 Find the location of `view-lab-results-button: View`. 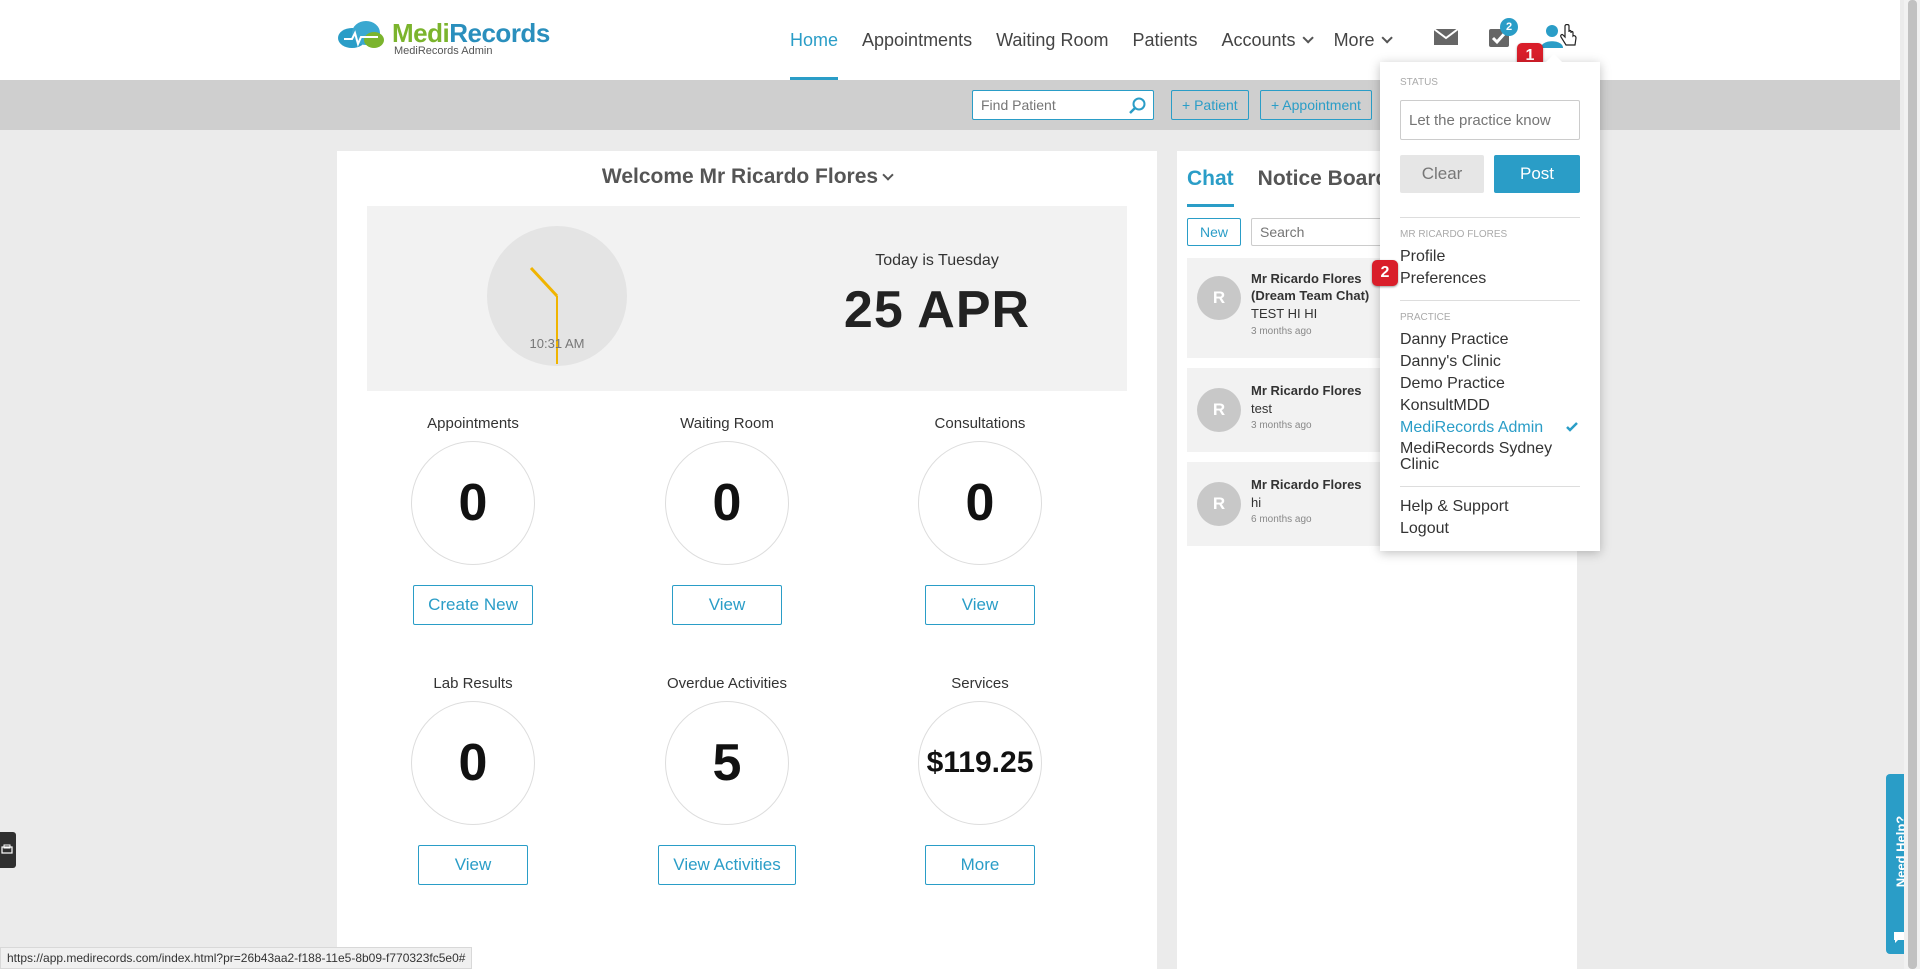

view-lab-results-button: View is located at coordinates (473, 865).